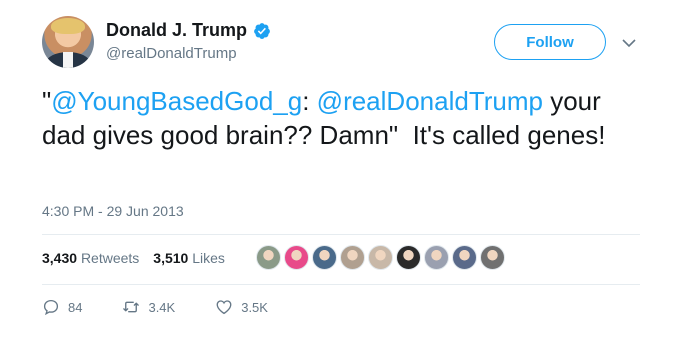 This screenshot has width=680, height=347. Describe the element at coordinates (430, 101) in the screenshot. I see `mention-link: @realDonaldTrump` at that location.